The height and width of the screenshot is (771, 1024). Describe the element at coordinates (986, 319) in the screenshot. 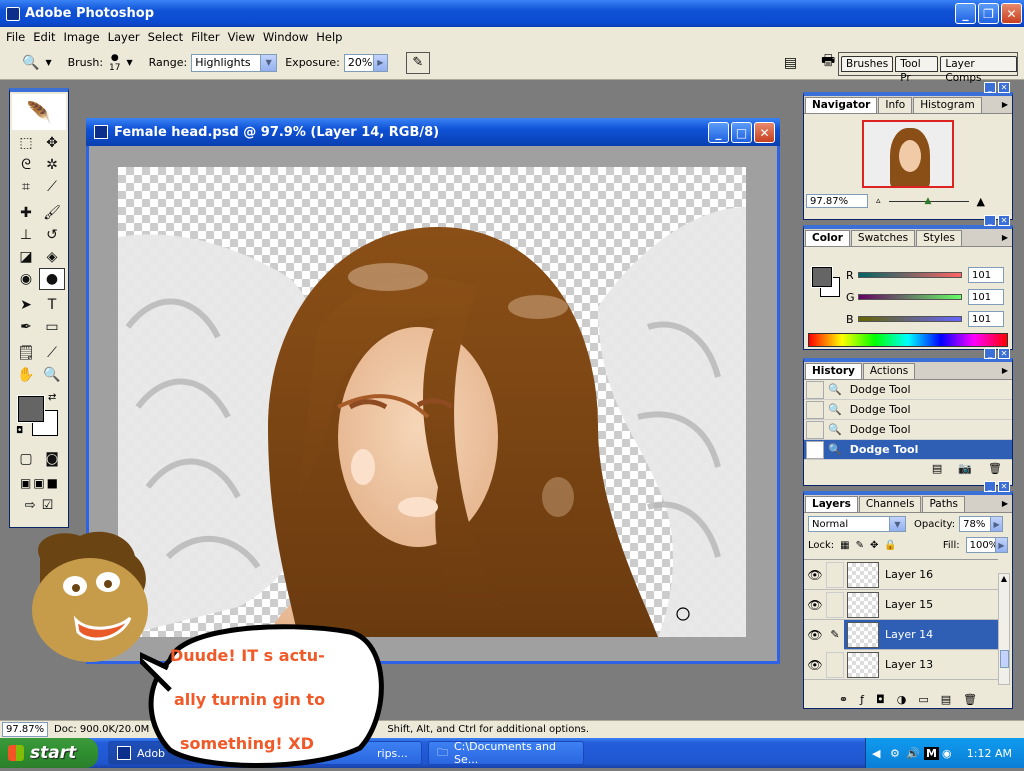

I see `channel-b-field: 101` at that location.